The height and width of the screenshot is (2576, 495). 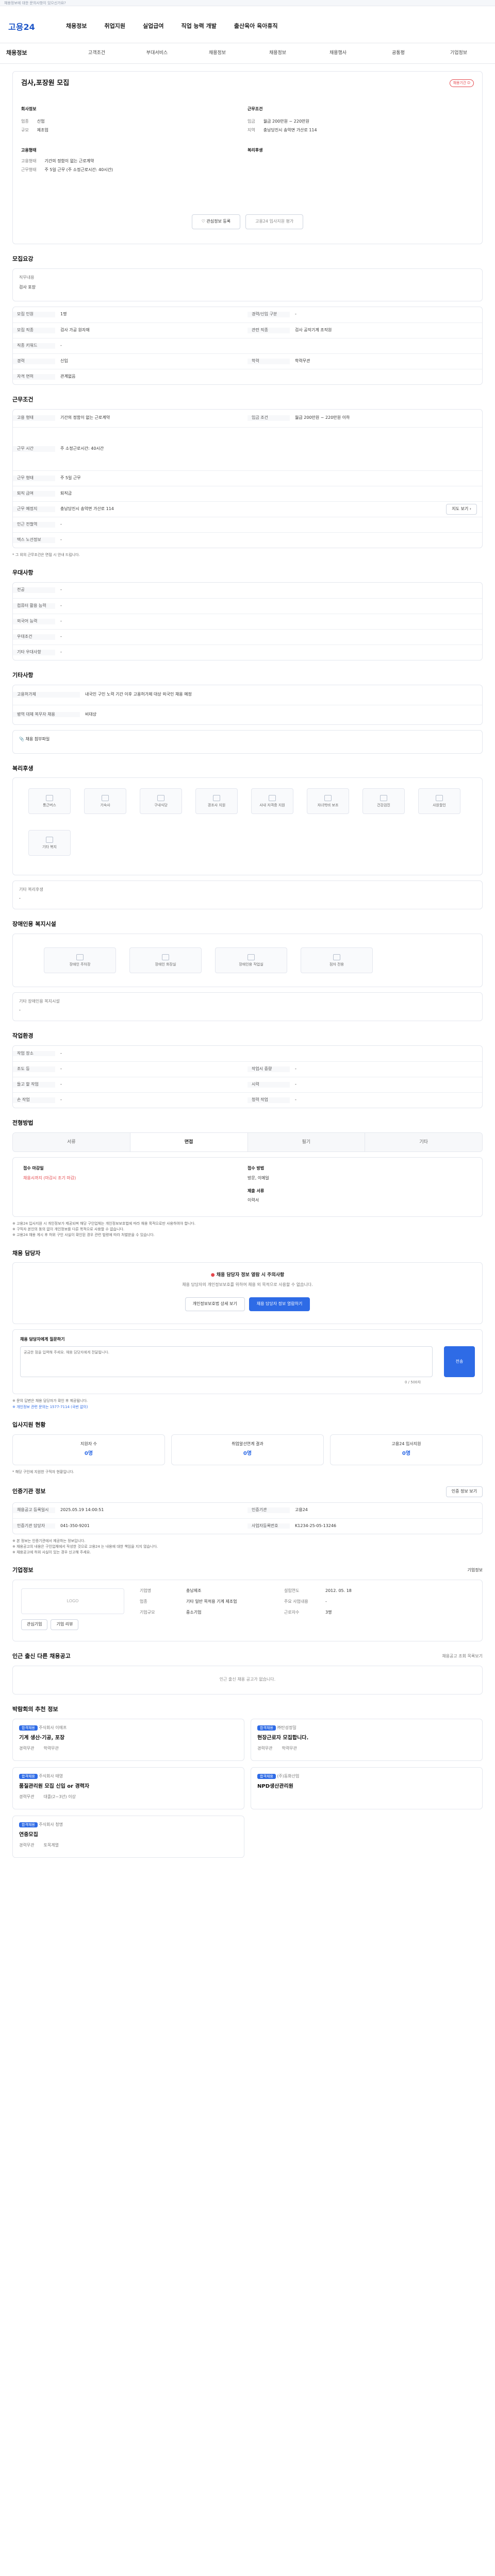 I want to click on company-field-value: 충남제조, so click(x=194, y=1590).